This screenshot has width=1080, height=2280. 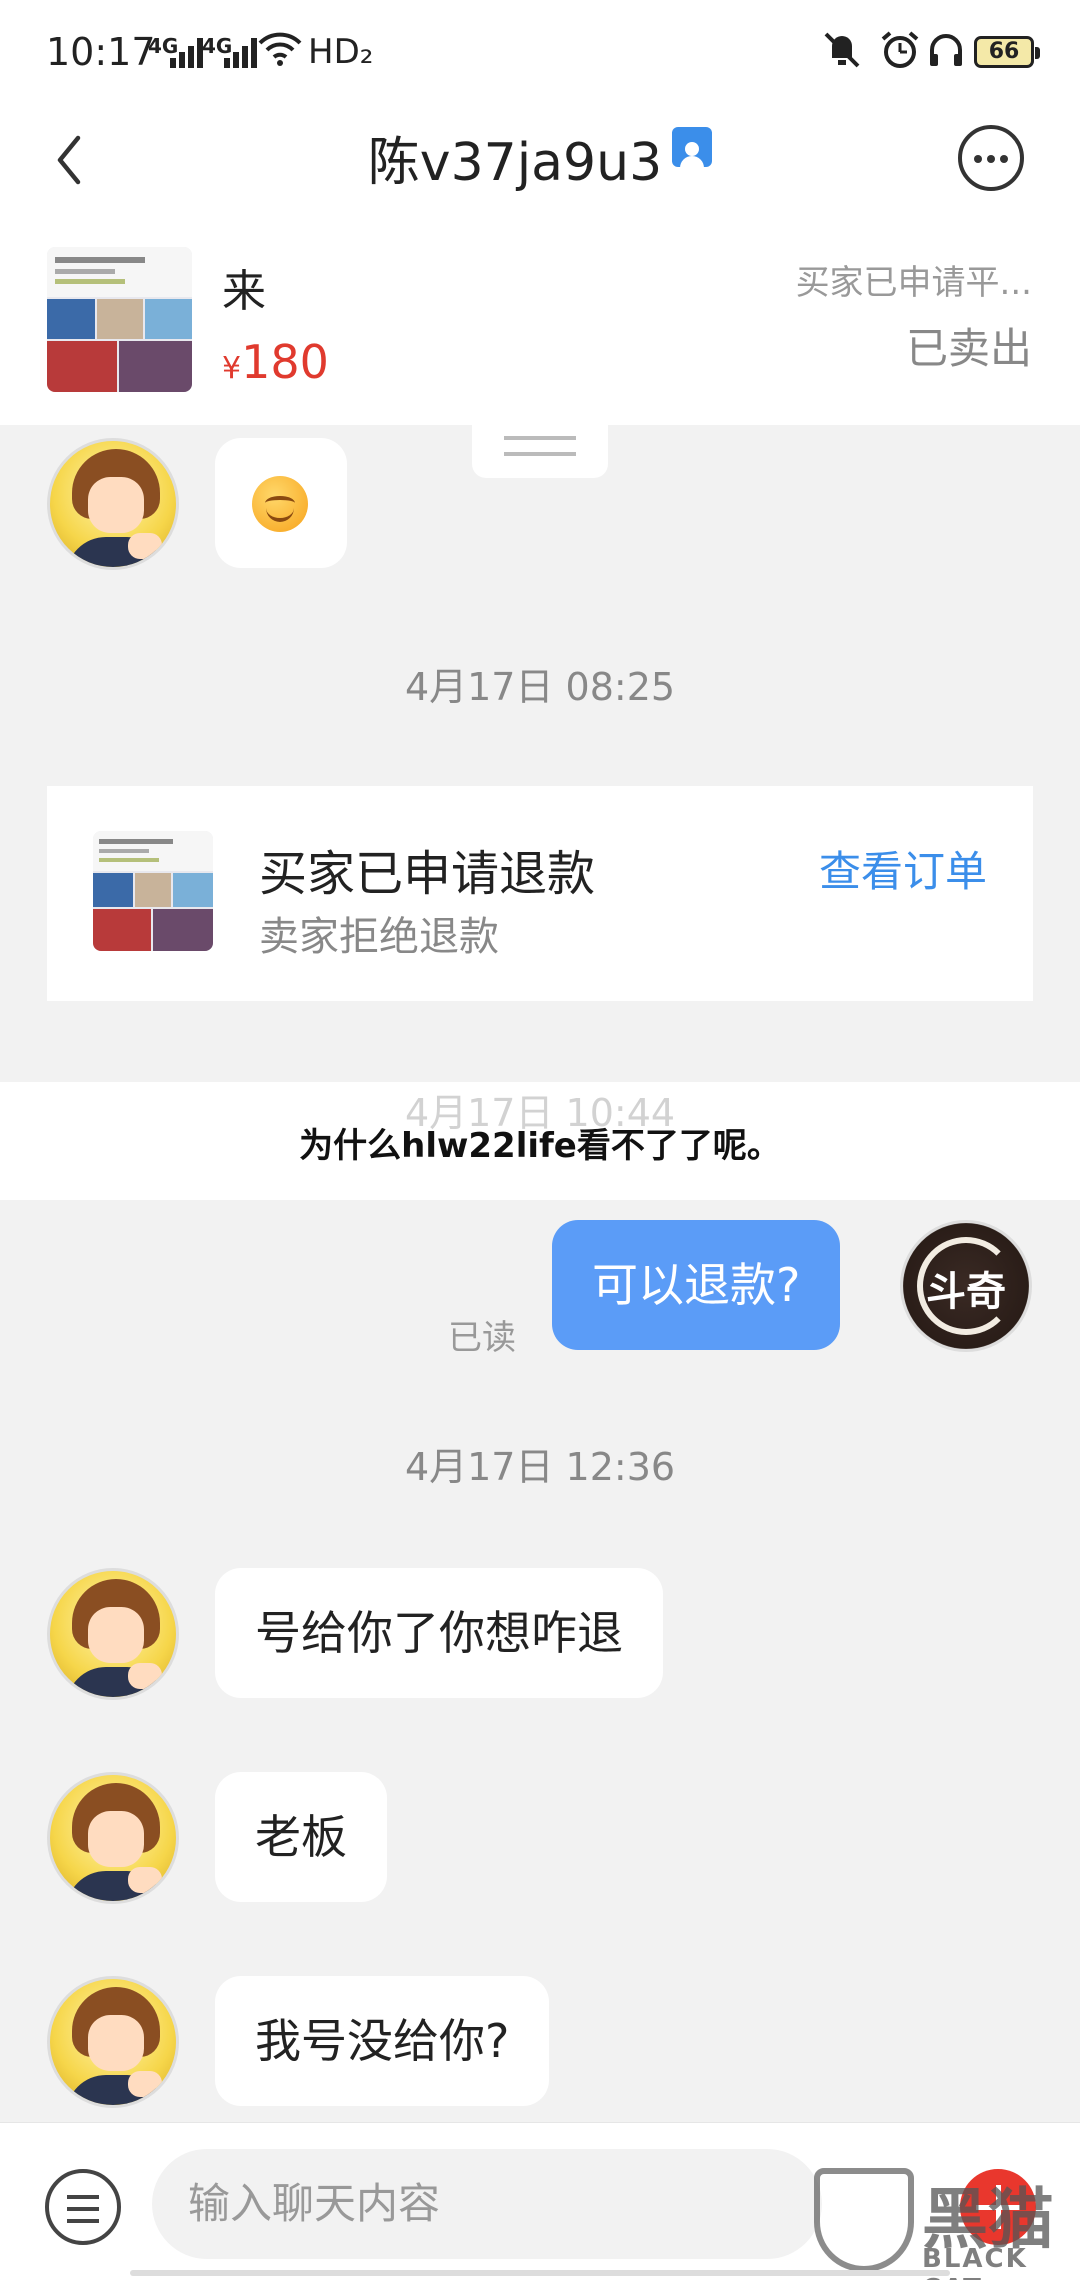 I want to click on status-bar: 10:17 4G 4G HD₂ 66, so click(x=540, y=55).